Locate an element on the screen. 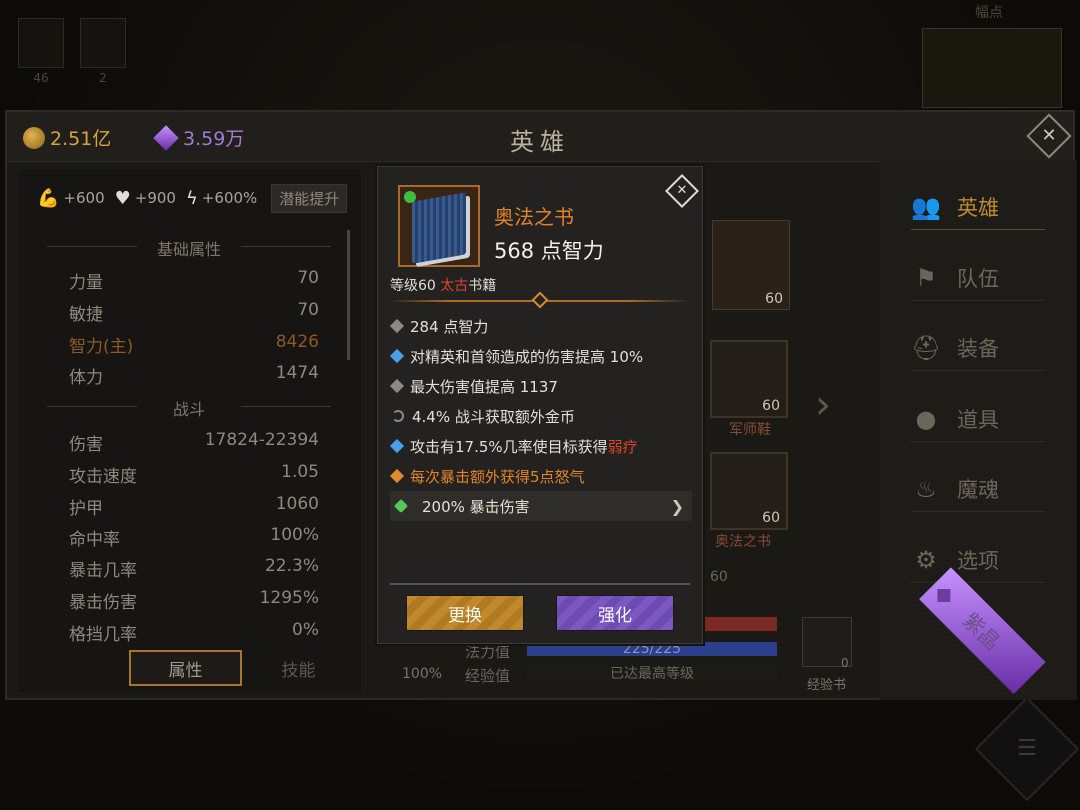 This screenshot has width=1080, height=810. skill-slot-count: 2 is located at coordinates (103, 78).